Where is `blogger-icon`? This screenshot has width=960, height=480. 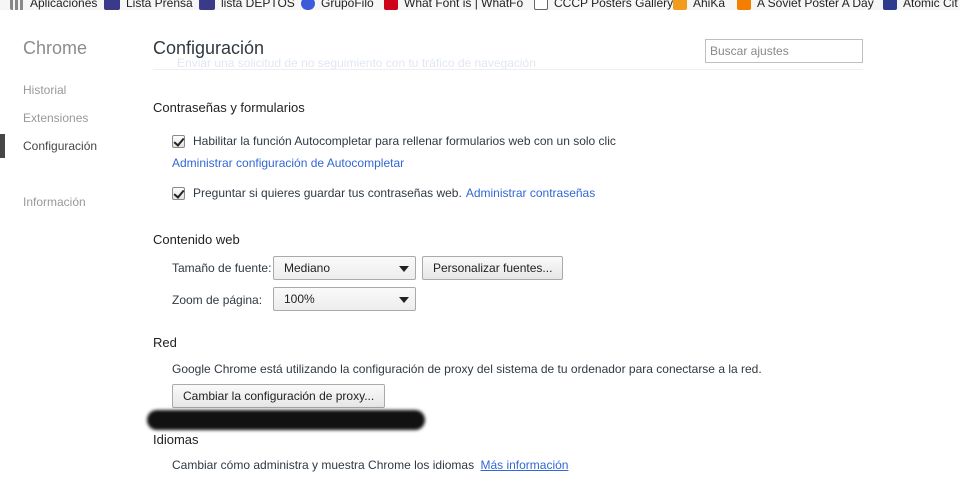 blogger-icon is located at coordinates (744, 5).